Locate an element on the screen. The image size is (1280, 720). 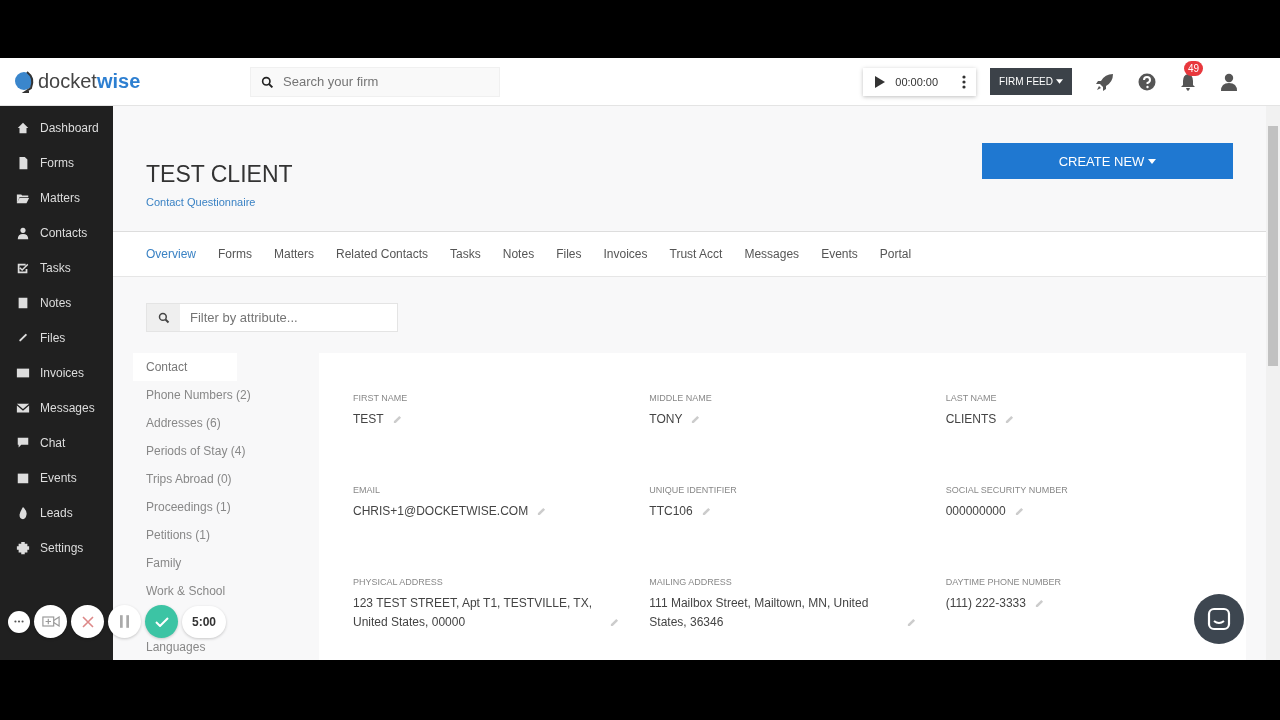
category-item: Petitions (1) is located at coordinates (178, 535).